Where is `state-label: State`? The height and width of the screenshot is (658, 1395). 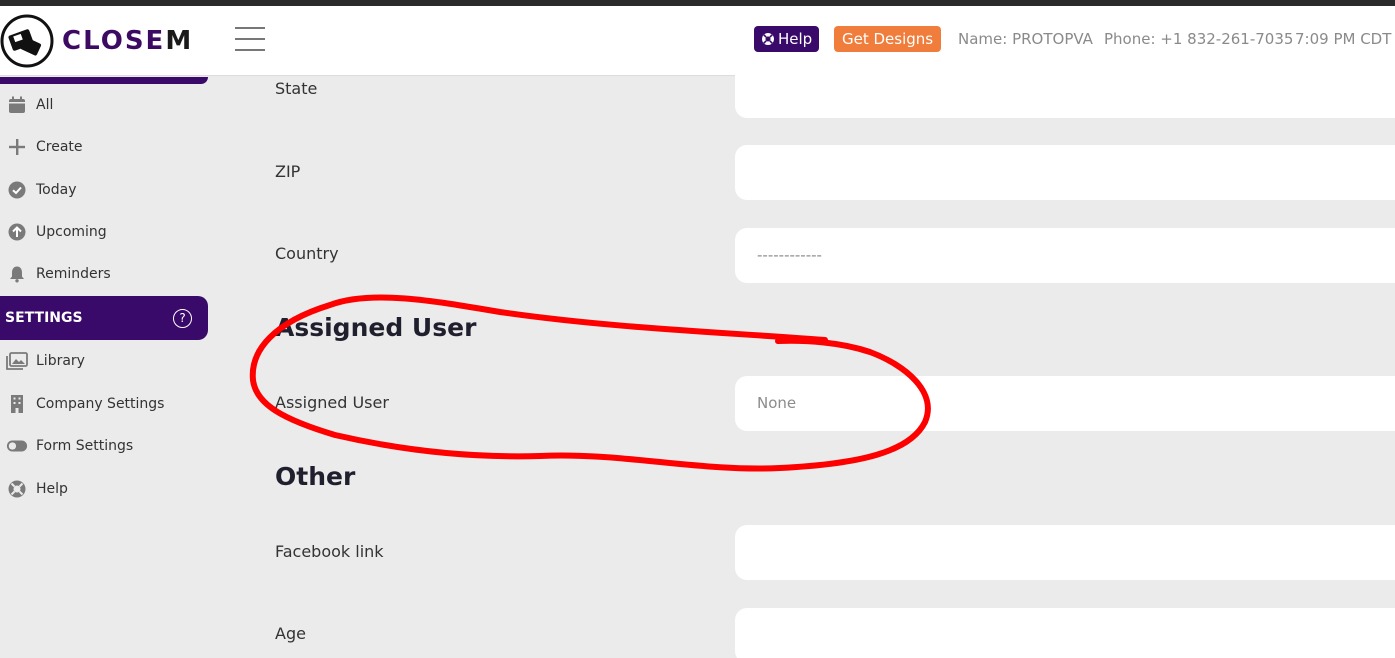
state-label: State is located at coordinates (296, 88).